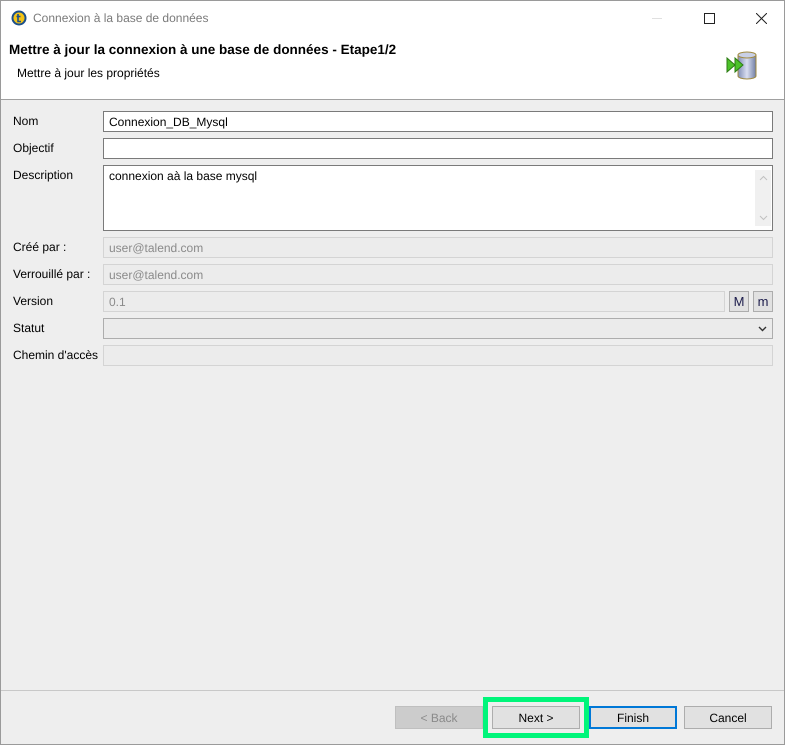 Image resolution: width=785 pixels, height=745 pixels. Describe the element at coordinates (29, 327) in the screenshot. I see `field-label: Statut` at that location.